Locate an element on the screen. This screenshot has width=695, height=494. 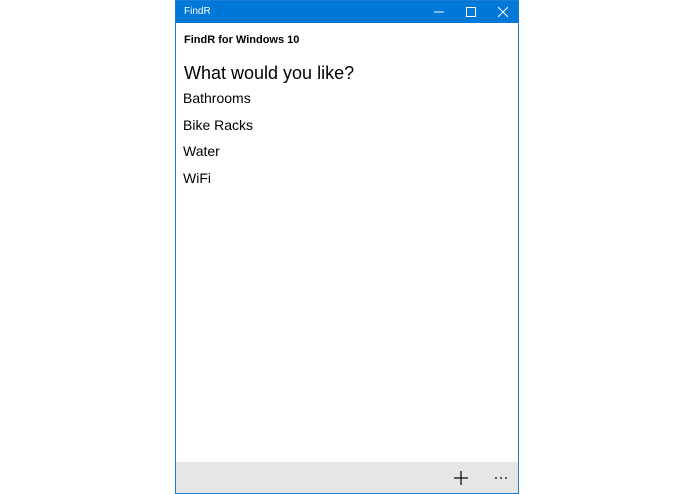
list-item-water: Water is located at coordinates (218, 155).